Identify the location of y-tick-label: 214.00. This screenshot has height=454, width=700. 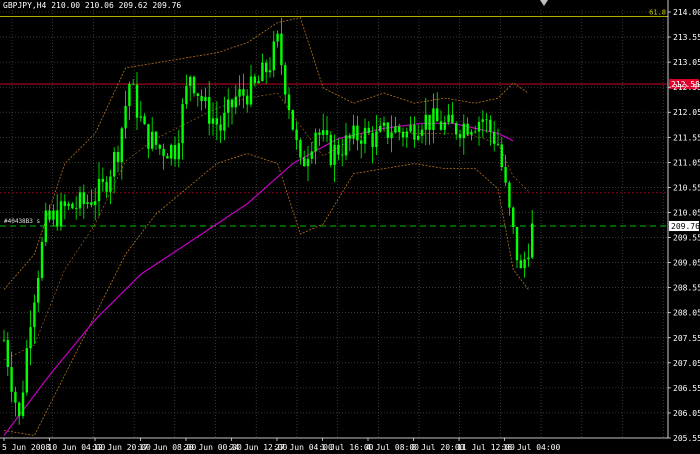
(686, 12).